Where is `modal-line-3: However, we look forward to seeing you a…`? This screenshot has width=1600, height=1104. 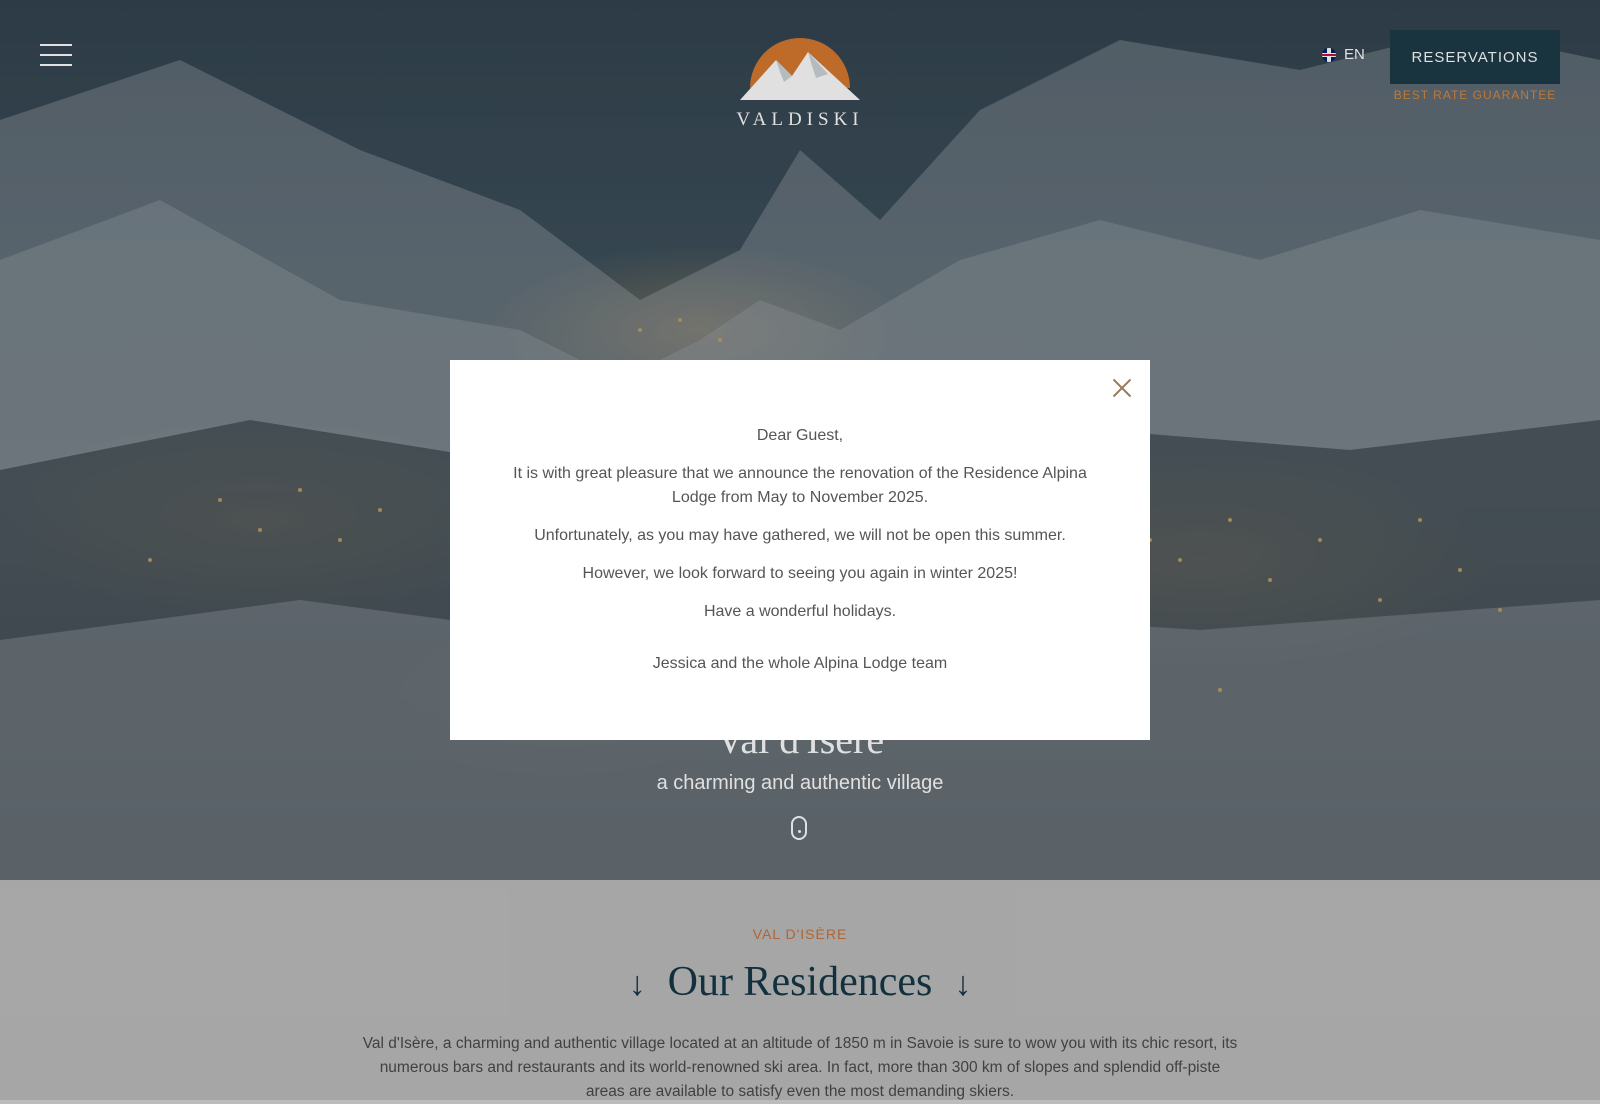 modal-line-3: However, we look forward to seeing you a… is located at coordinates (800, 573).